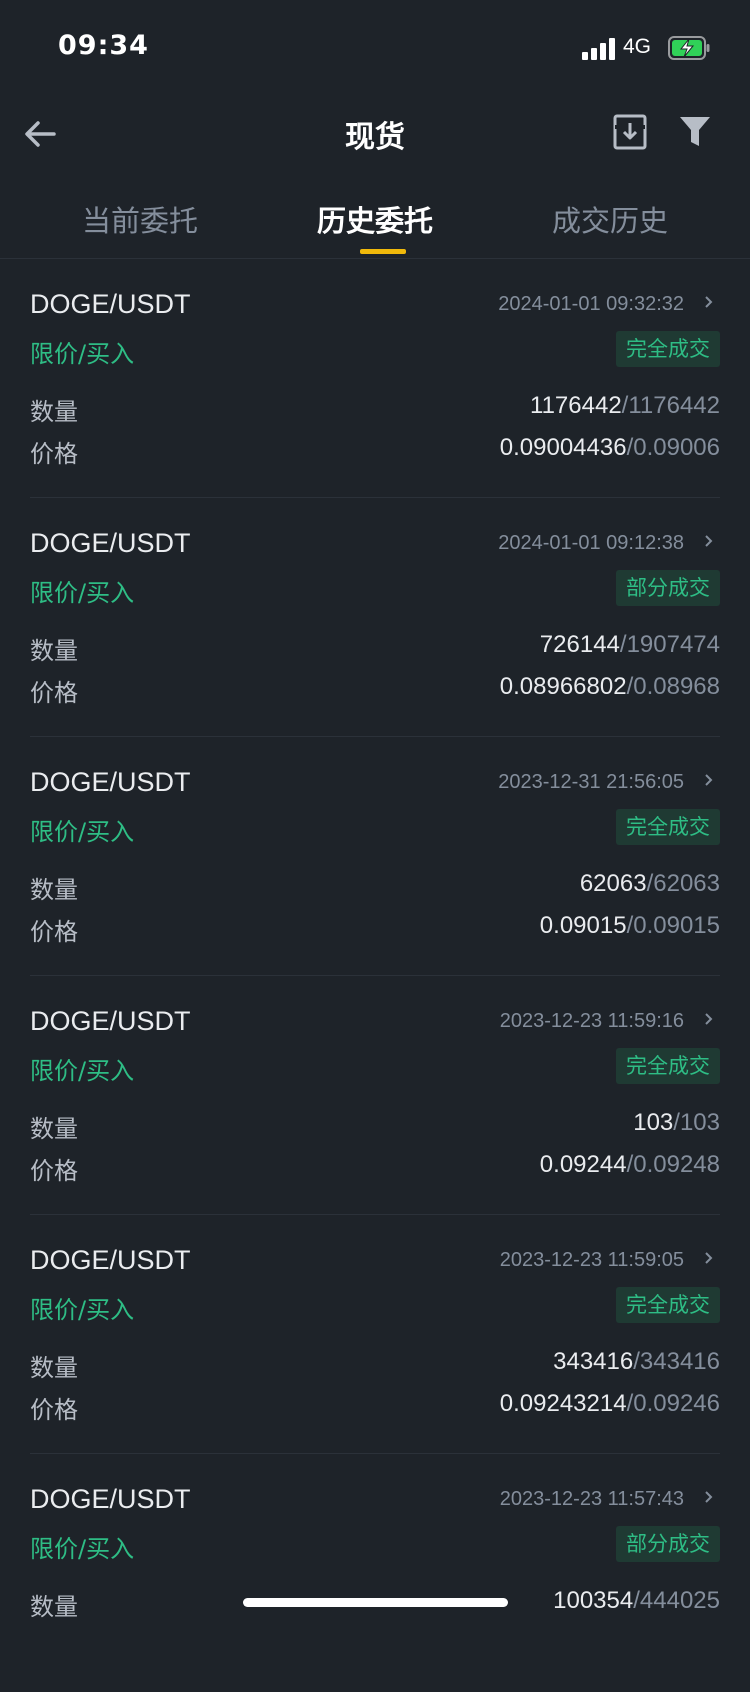  I want to click on price-value: 0.09004436/0.09006, so click(610, 448).